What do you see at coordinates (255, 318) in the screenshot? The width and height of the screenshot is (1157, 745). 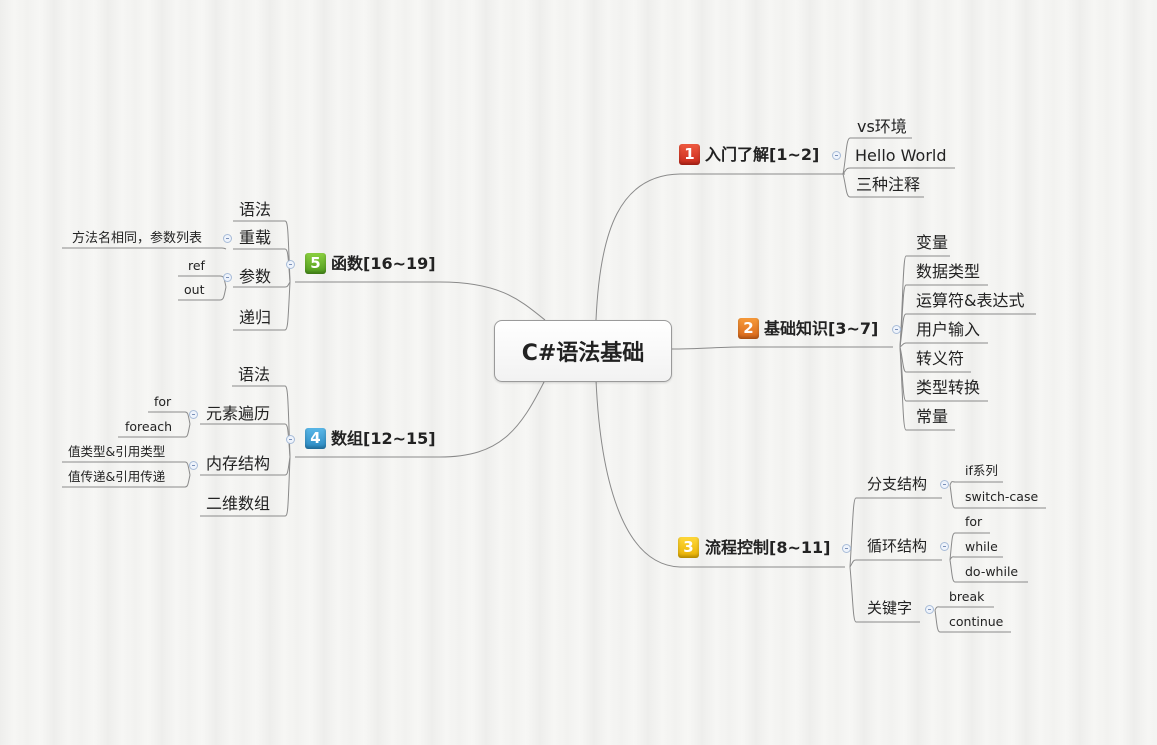 I see `topic-recursion: 递归` at bounding box center [255, 318].